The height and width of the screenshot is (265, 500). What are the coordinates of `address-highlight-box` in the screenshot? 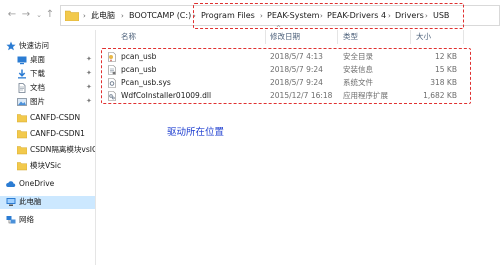 It's located at (328, 16).